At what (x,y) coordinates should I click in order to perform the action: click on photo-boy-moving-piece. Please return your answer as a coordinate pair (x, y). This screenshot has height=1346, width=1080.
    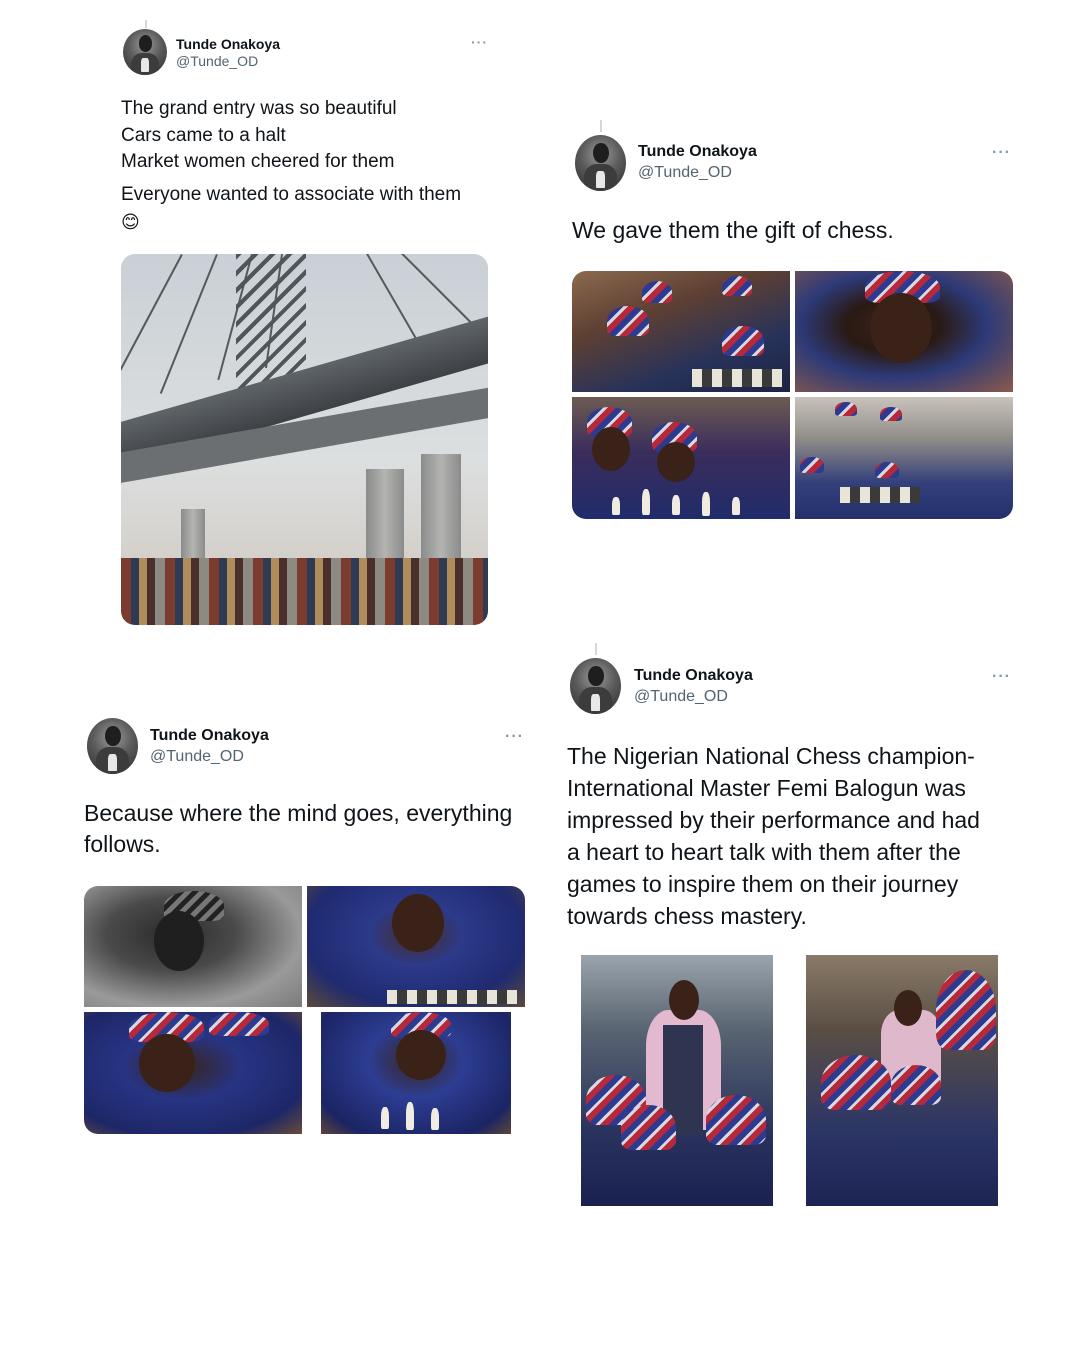
    Looking at the image, I should click on (416, 1073).